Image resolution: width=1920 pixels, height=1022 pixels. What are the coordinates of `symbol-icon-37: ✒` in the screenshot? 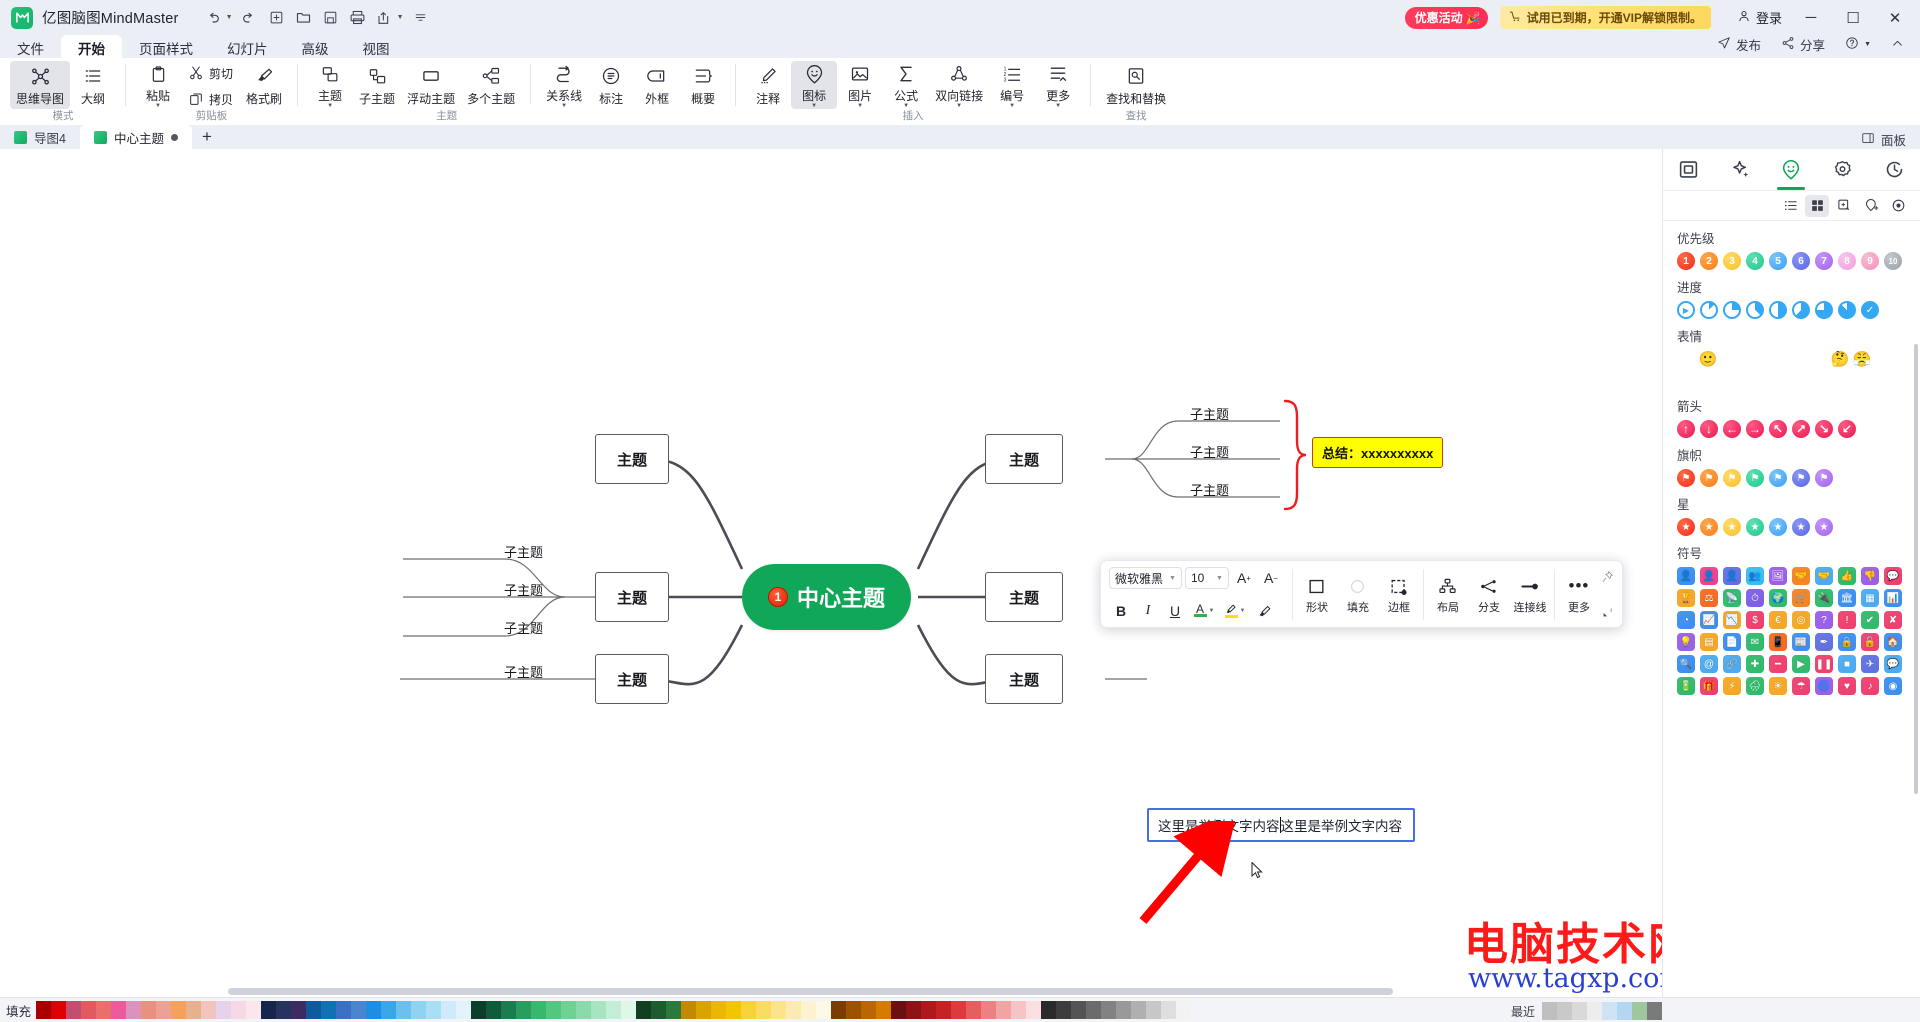 It's located at (1824, 642).